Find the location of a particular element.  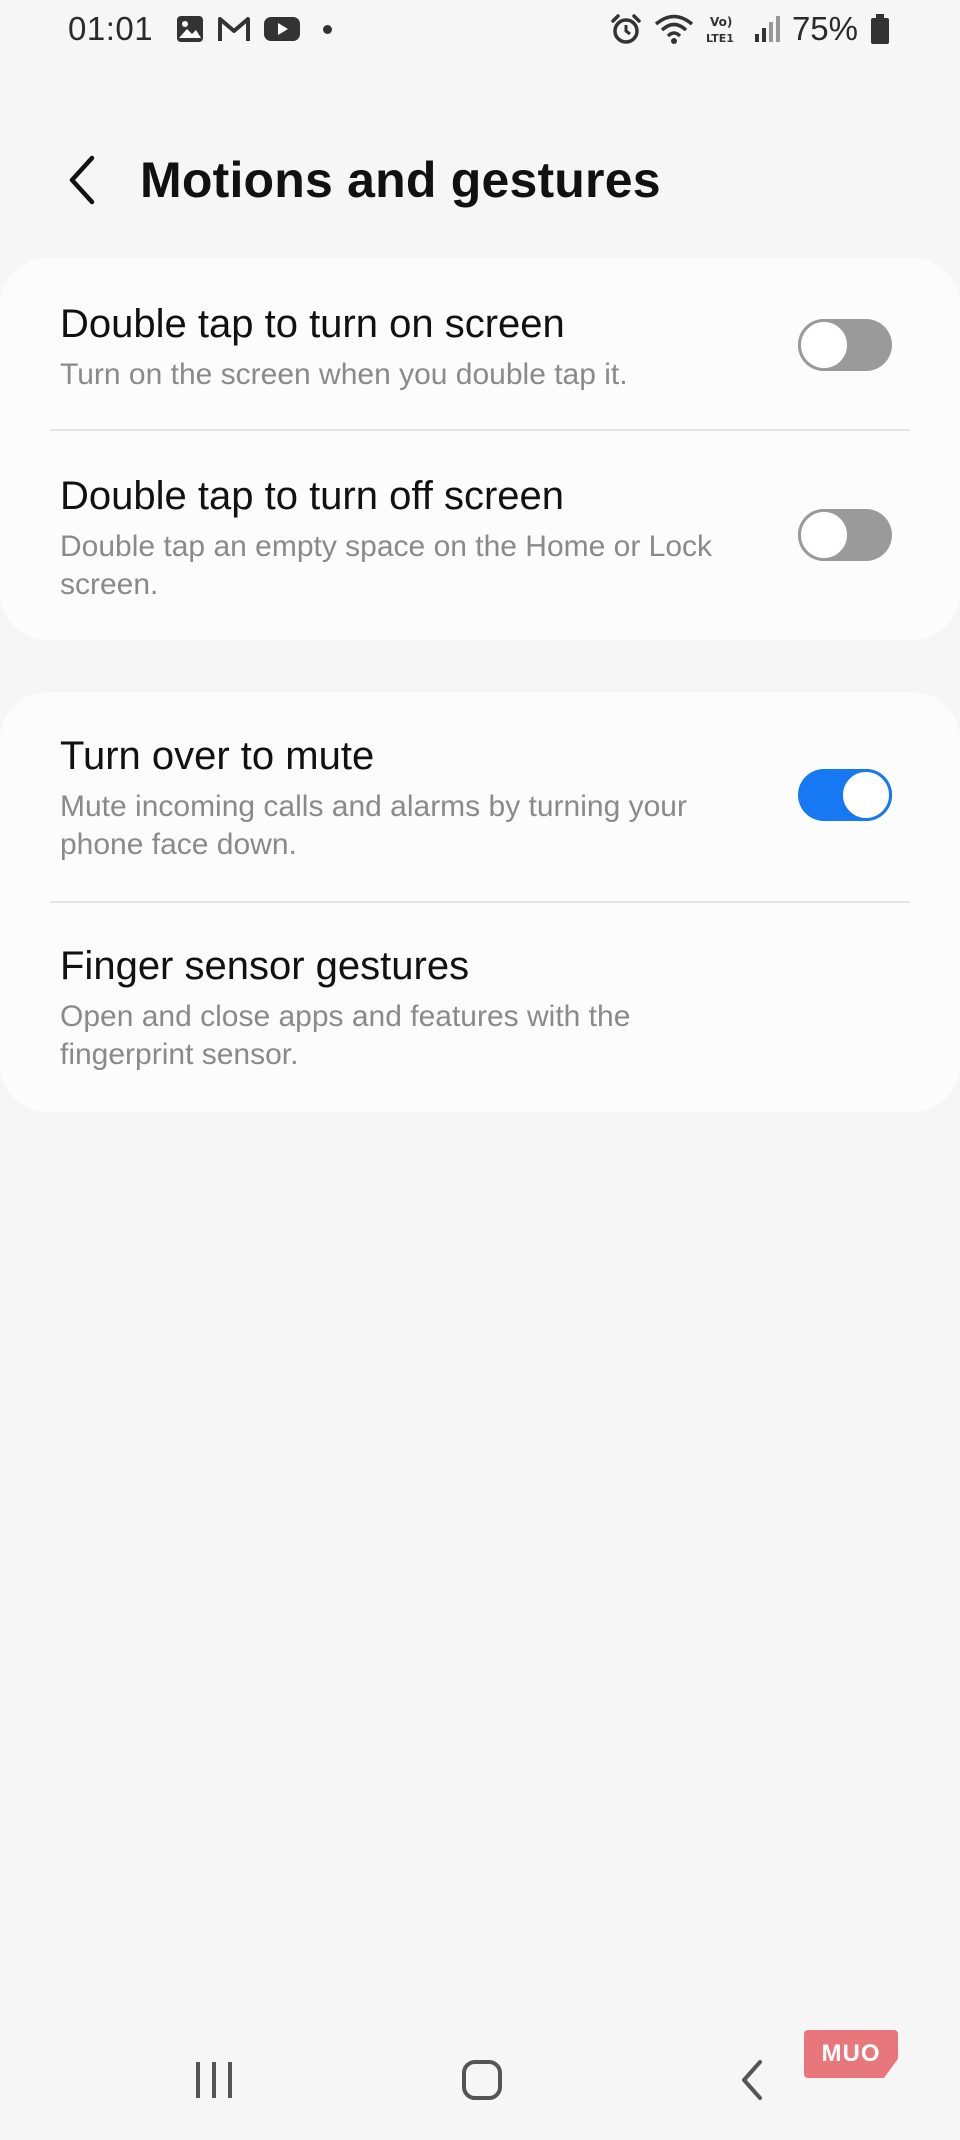

status-time: 01:01 is located at coordinates (111, 28).